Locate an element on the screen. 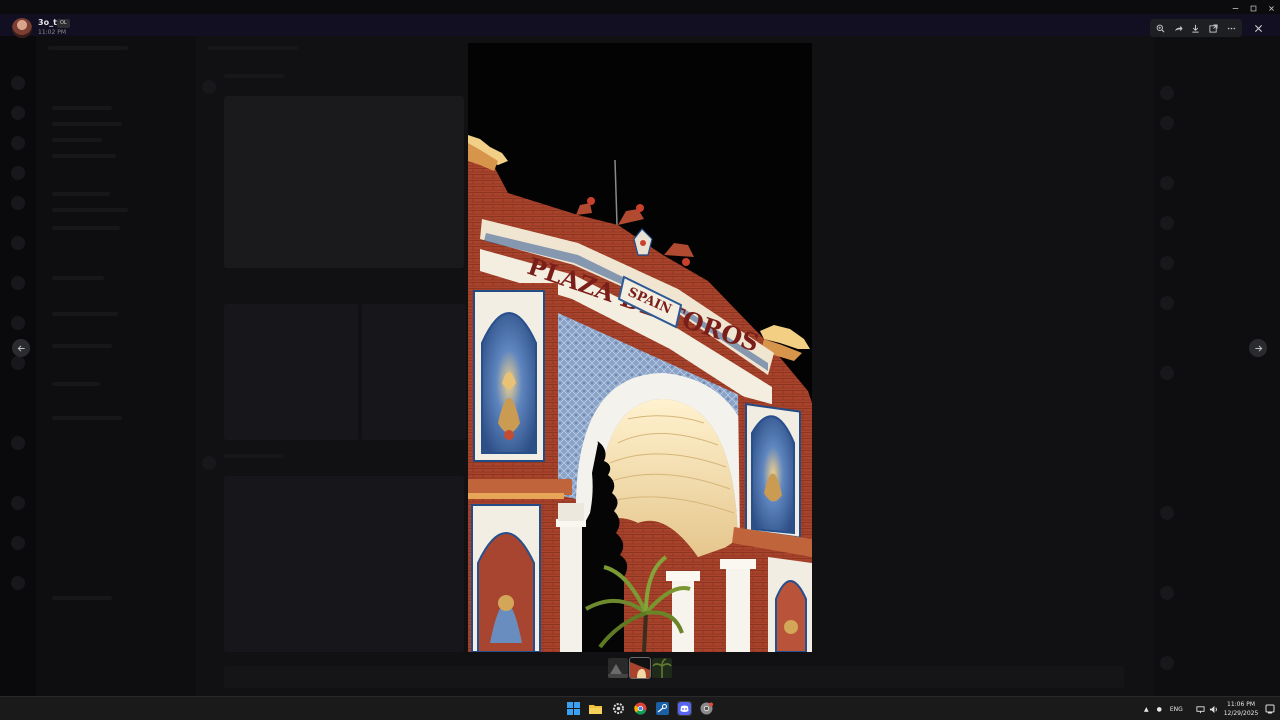 The width and height of the screenshot is (1280, 720). zoom-icon is located at coordinates (1160, 28).